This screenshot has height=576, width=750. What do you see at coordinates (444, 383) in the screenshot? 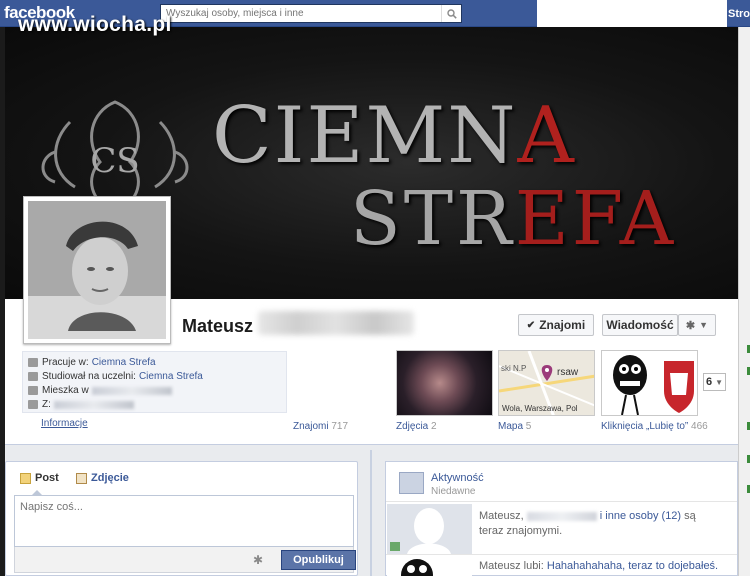
I see `photos-thumbnail` at bounding box center [444, 383].